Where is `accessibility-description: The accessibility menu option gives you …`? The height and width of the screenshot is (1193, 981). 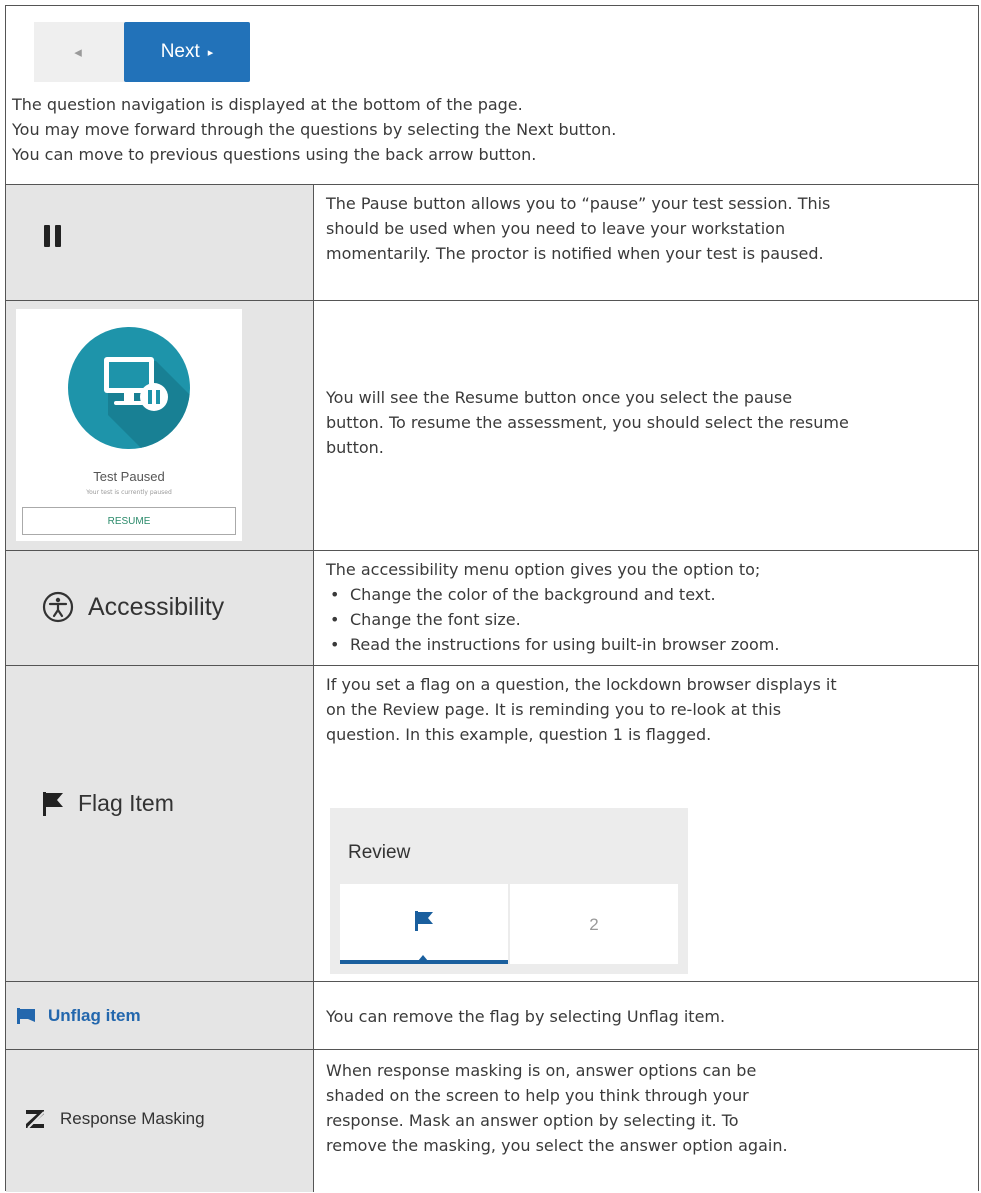
accessibility-description: The accessibility menu option gives you … is located at coordinates (646, 608).